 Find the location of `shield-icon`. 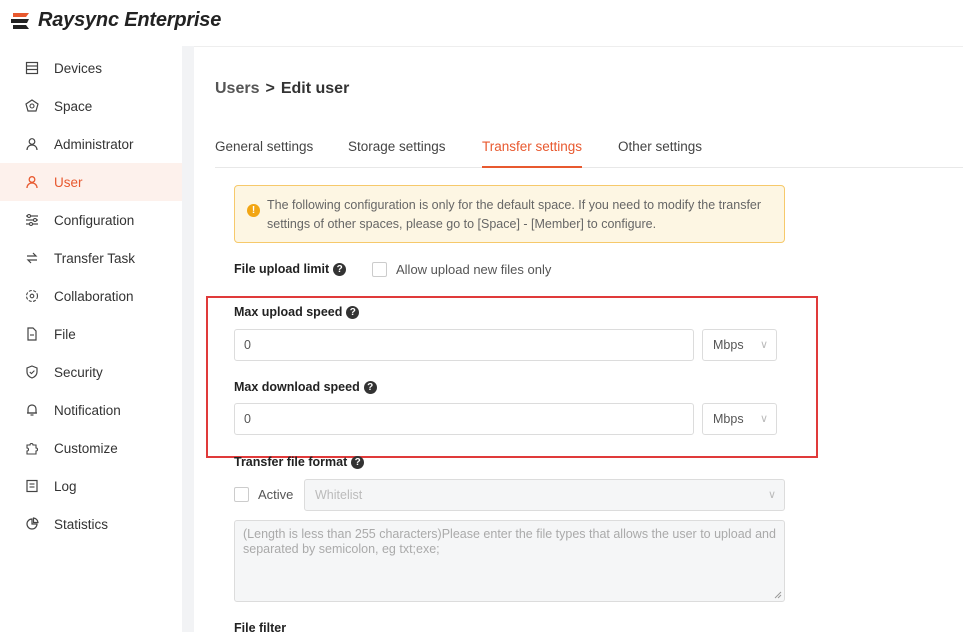

shield-icon is located at coordinates (32, 372).